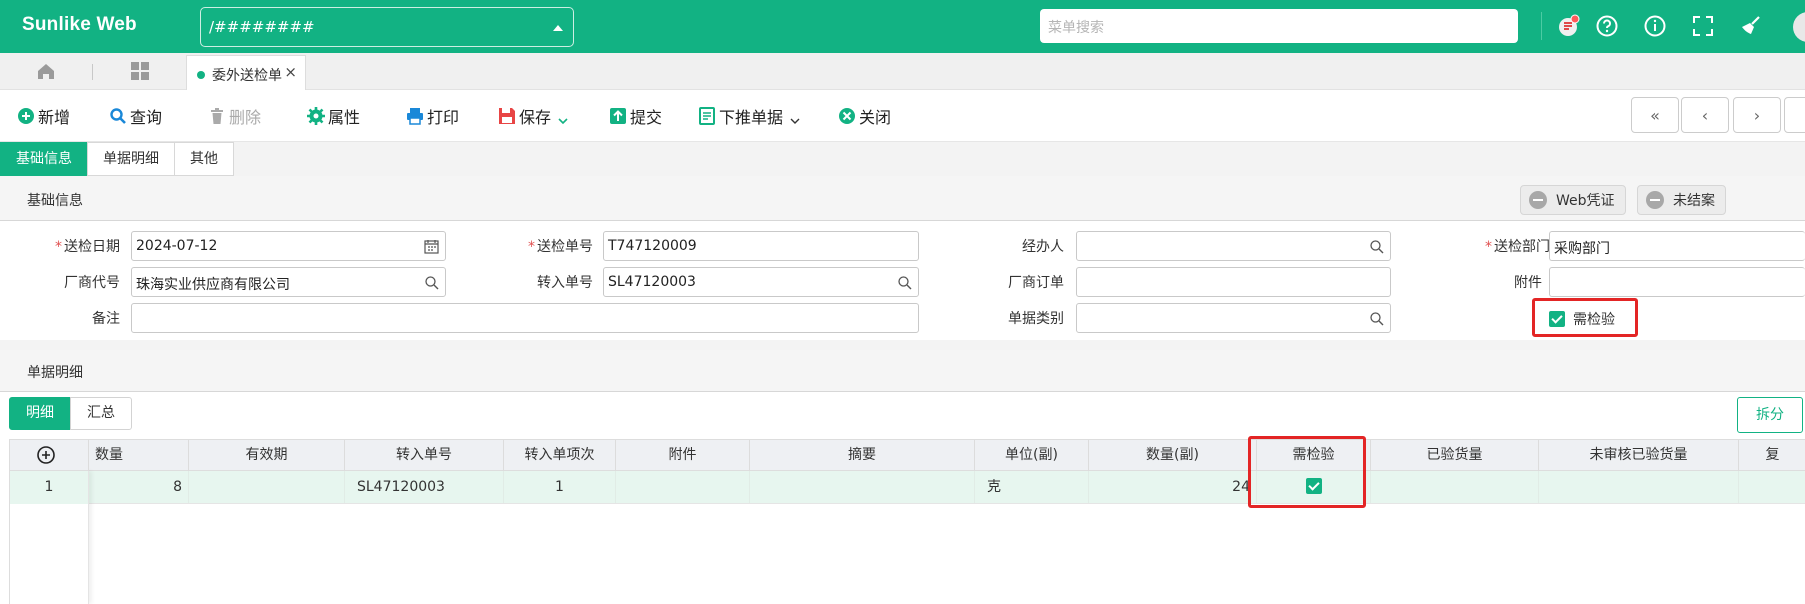 Image resolution: width=1805 pixels, height=604 pixels. Describe the element at coordinates (546, 246) in the screenshot. I see `inspection-no-label: * 送检单号` at that location.